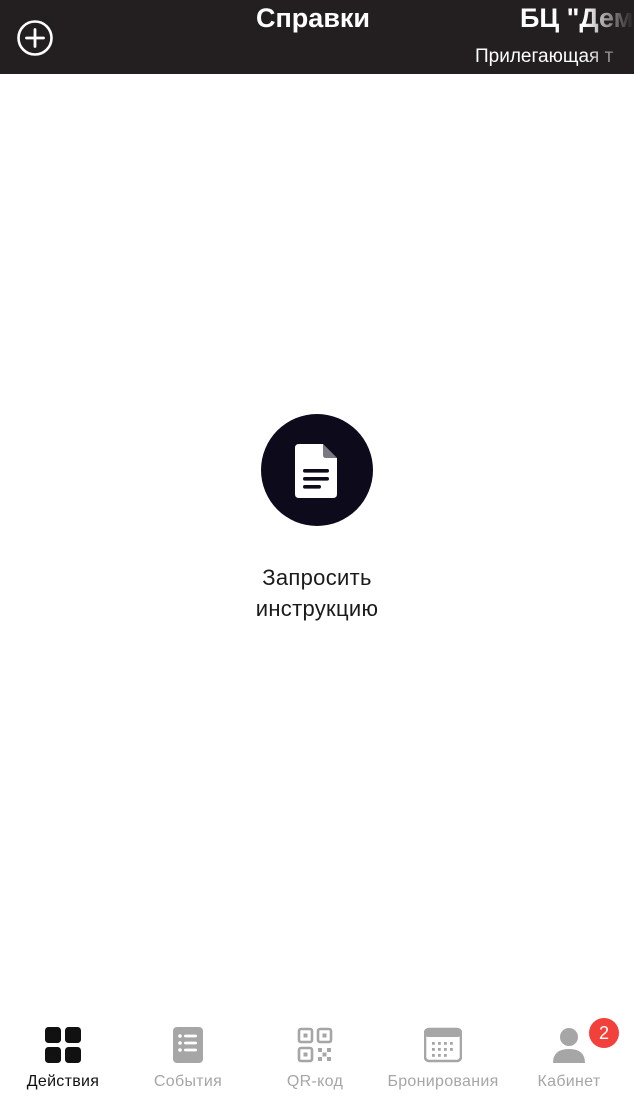  I want to click on nav-label: Кабинет, so click(569, 1081).